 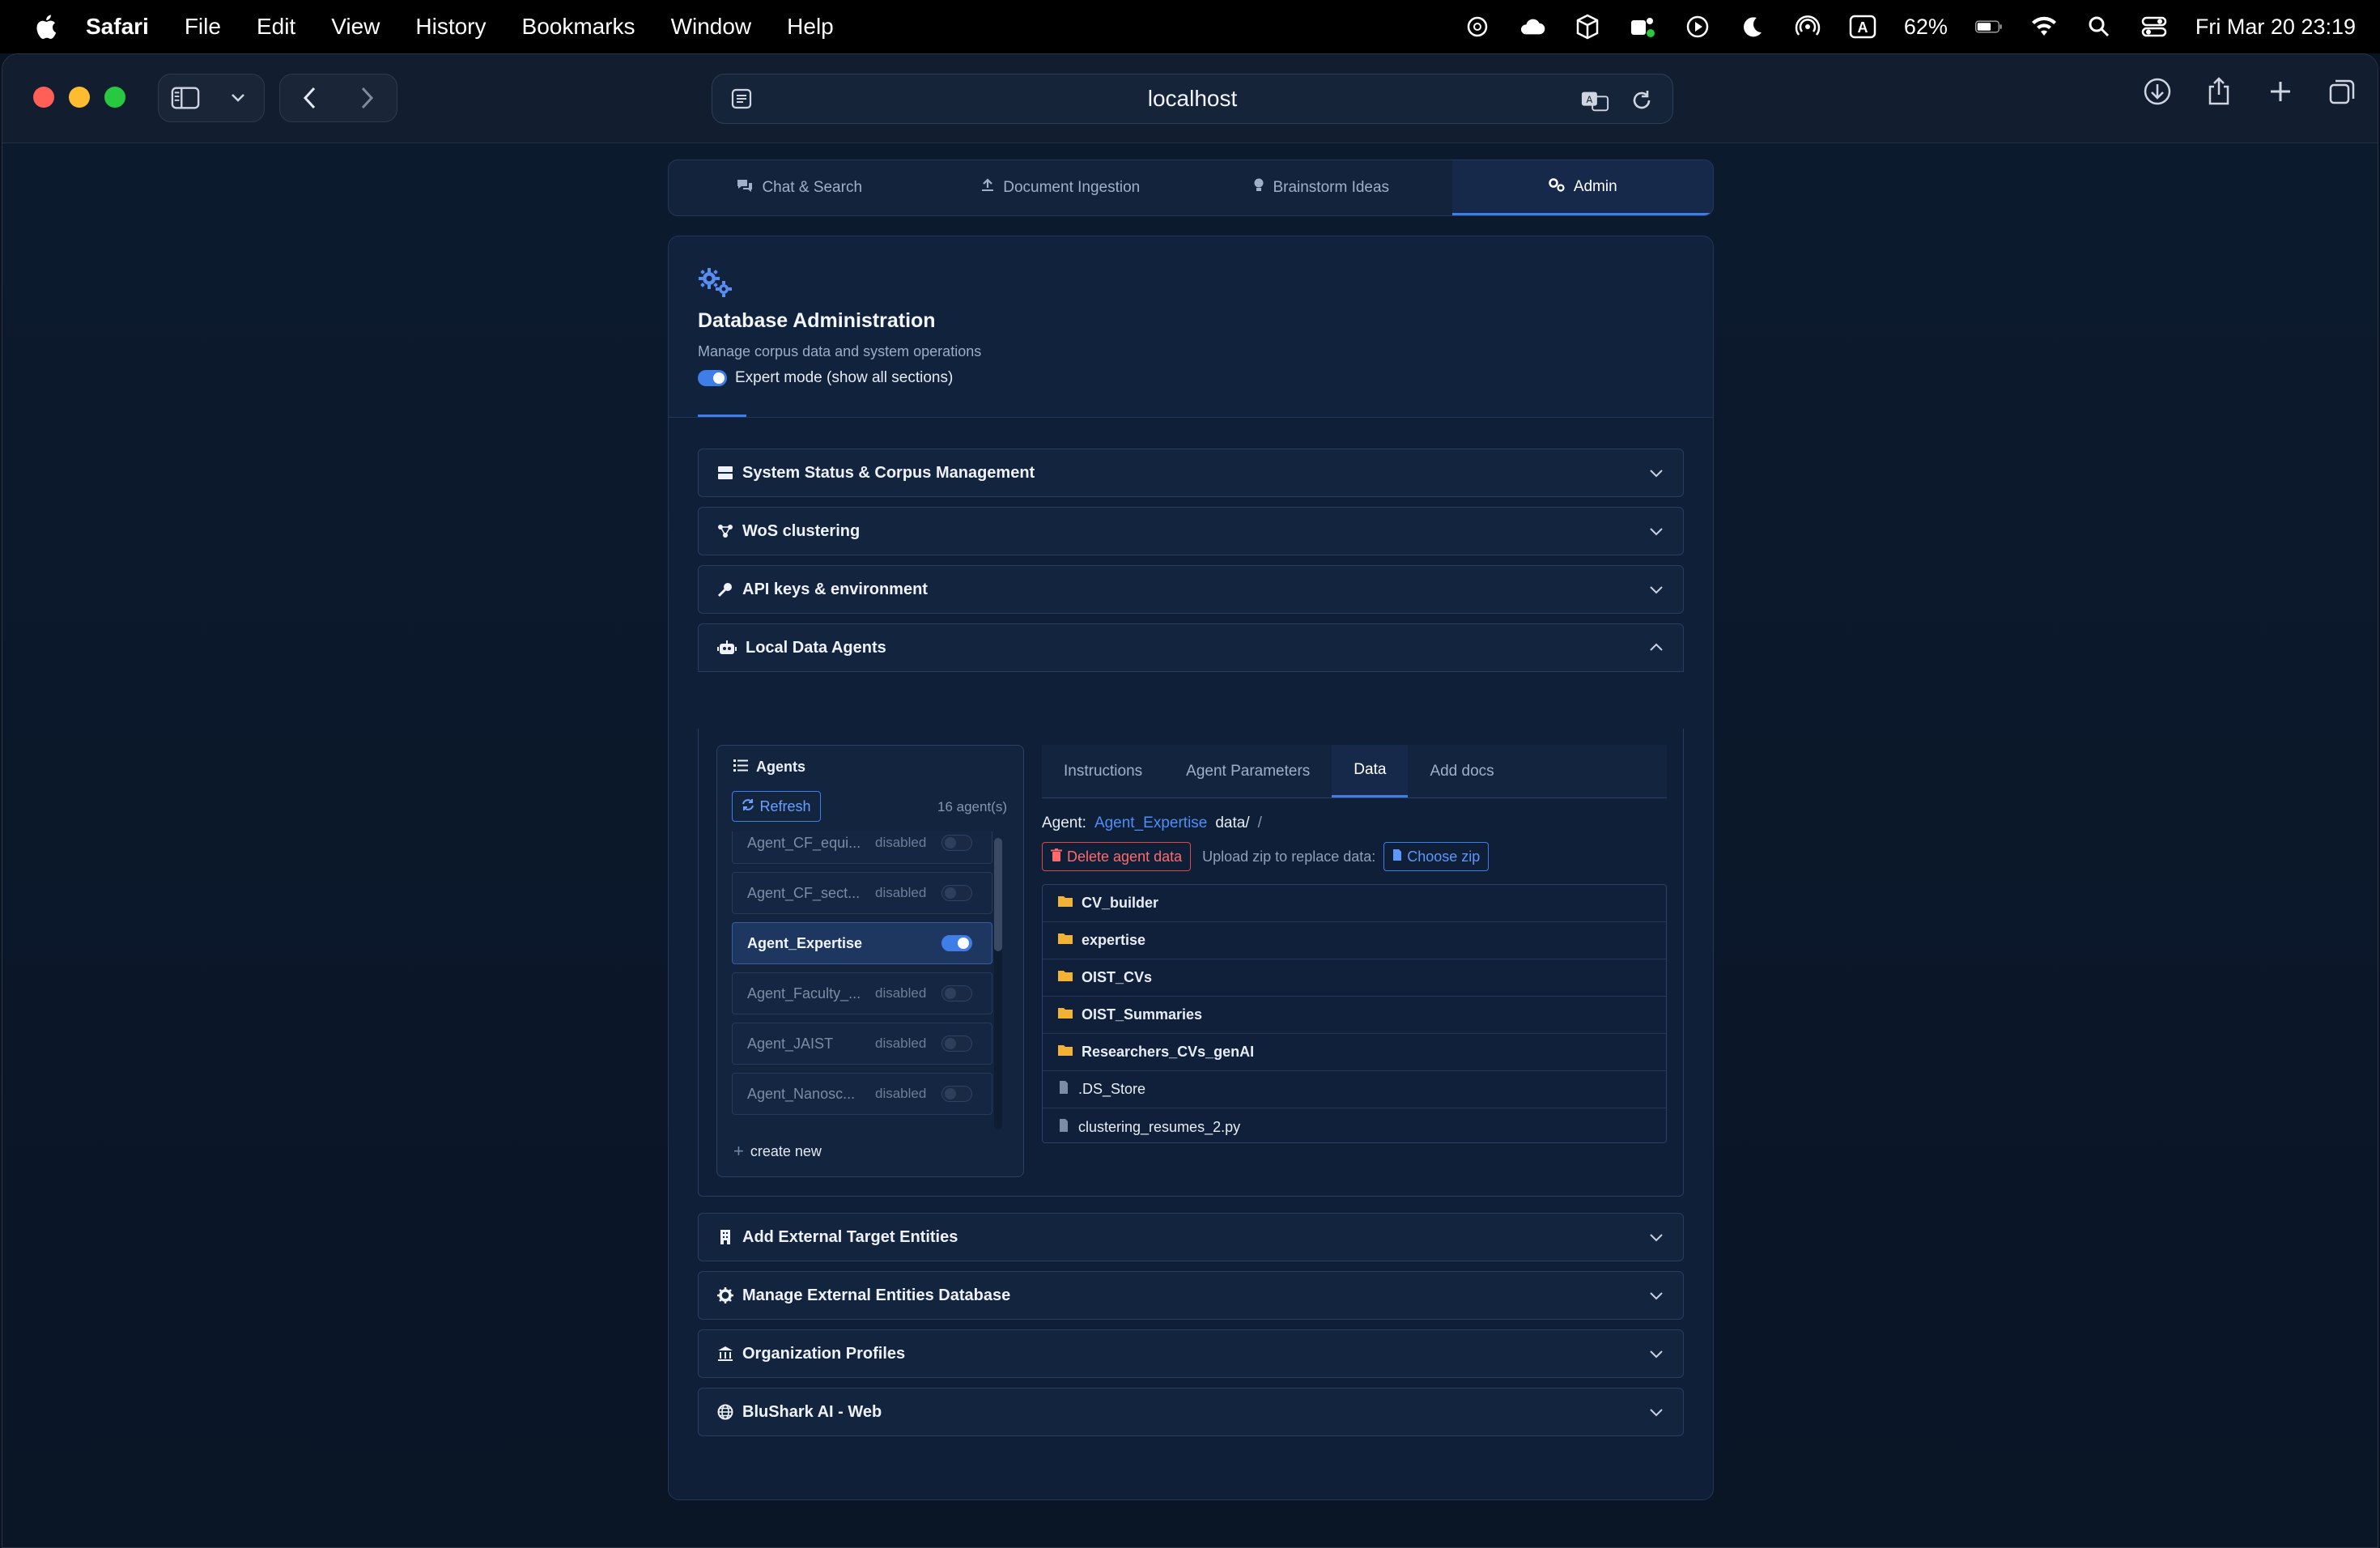 What do you see at coordinates (1321, 187) in the screenshot?
I see `tab-brainstorm-ideas: Brainstorm Ideas` at bounding box center [1321, 187].